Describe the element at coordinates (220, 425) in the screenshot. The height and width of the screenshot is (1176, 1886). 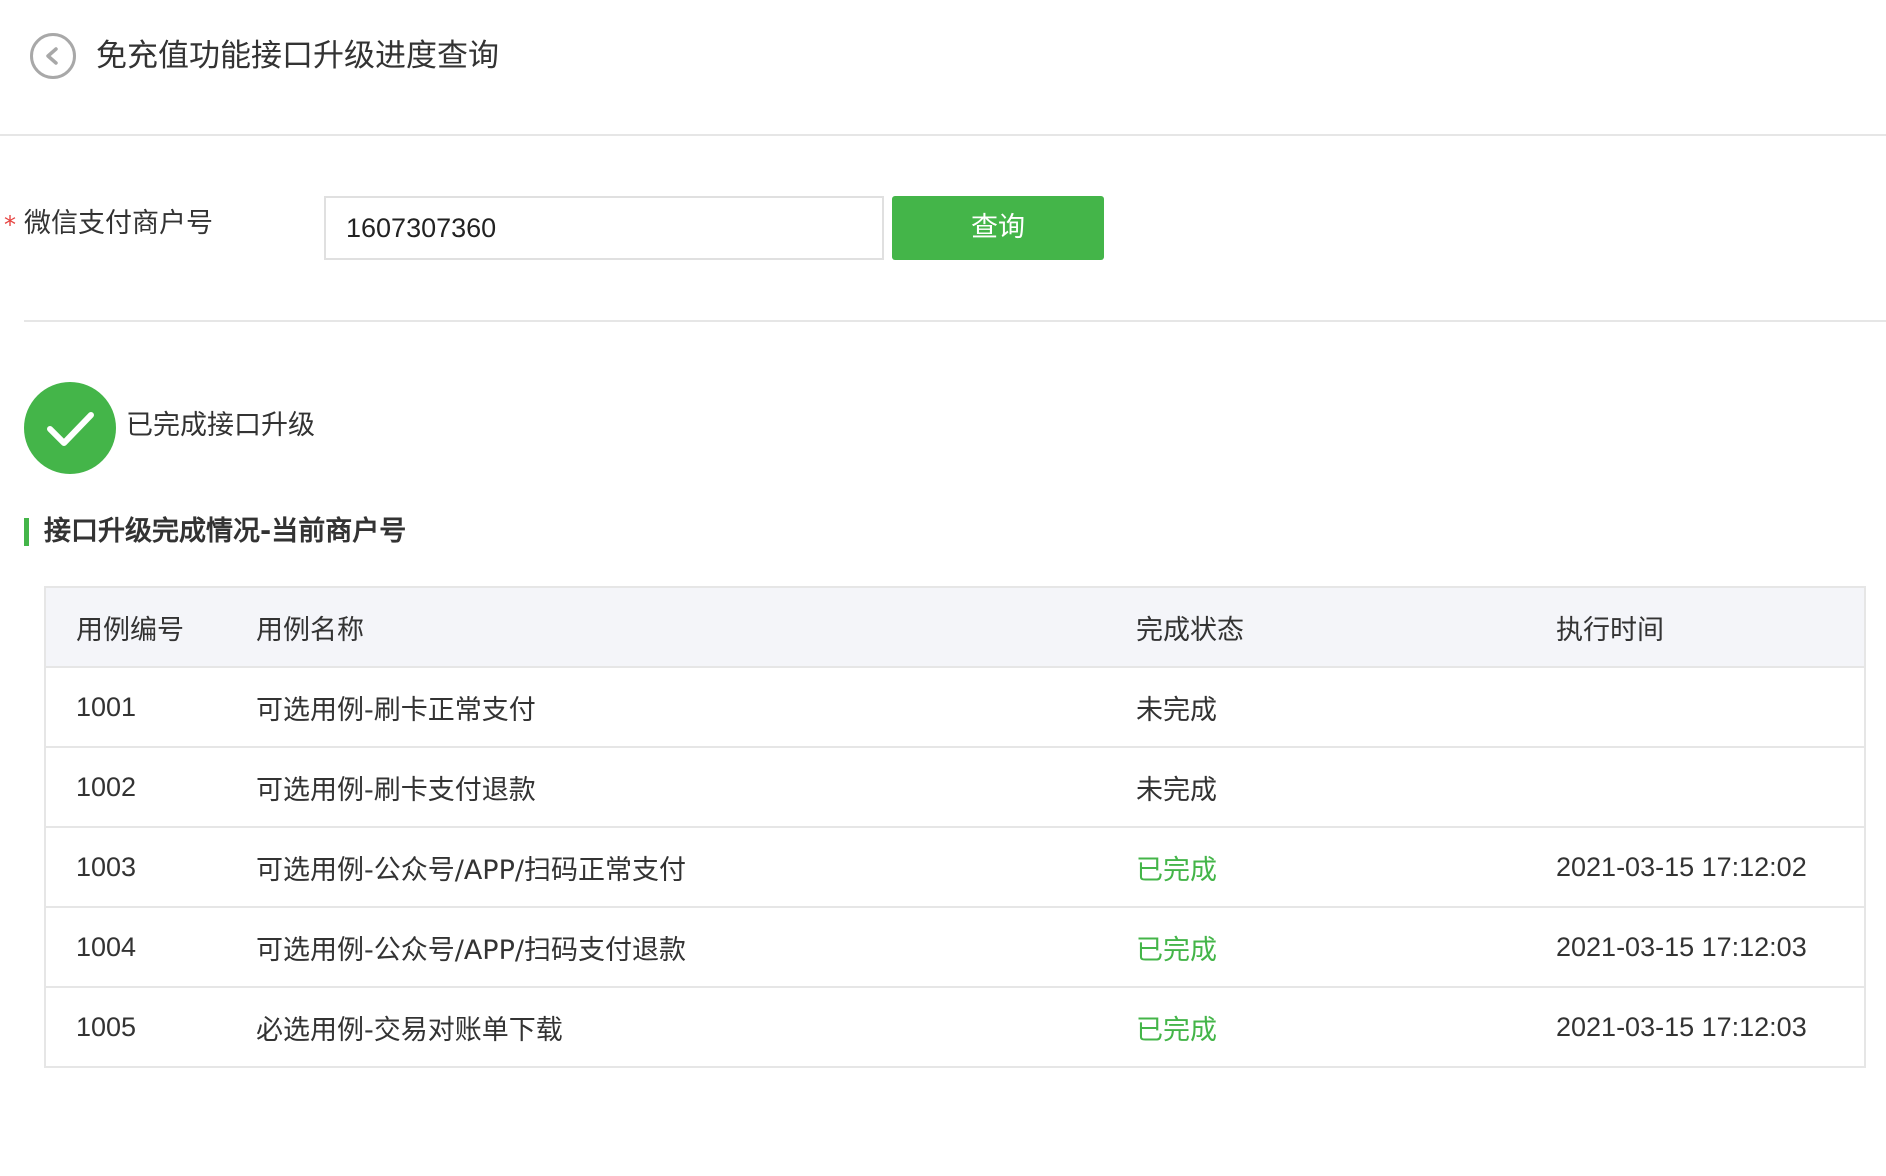
I see `upgrade-status-text: 已完成接口升级` at that location.